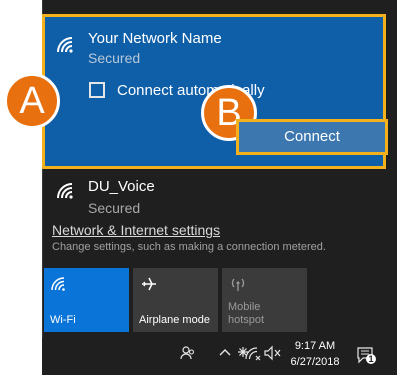 Image resolution: width=397 pixels, height=375 pixels. I want to click on connect-button: Connect, so click(312, 137).